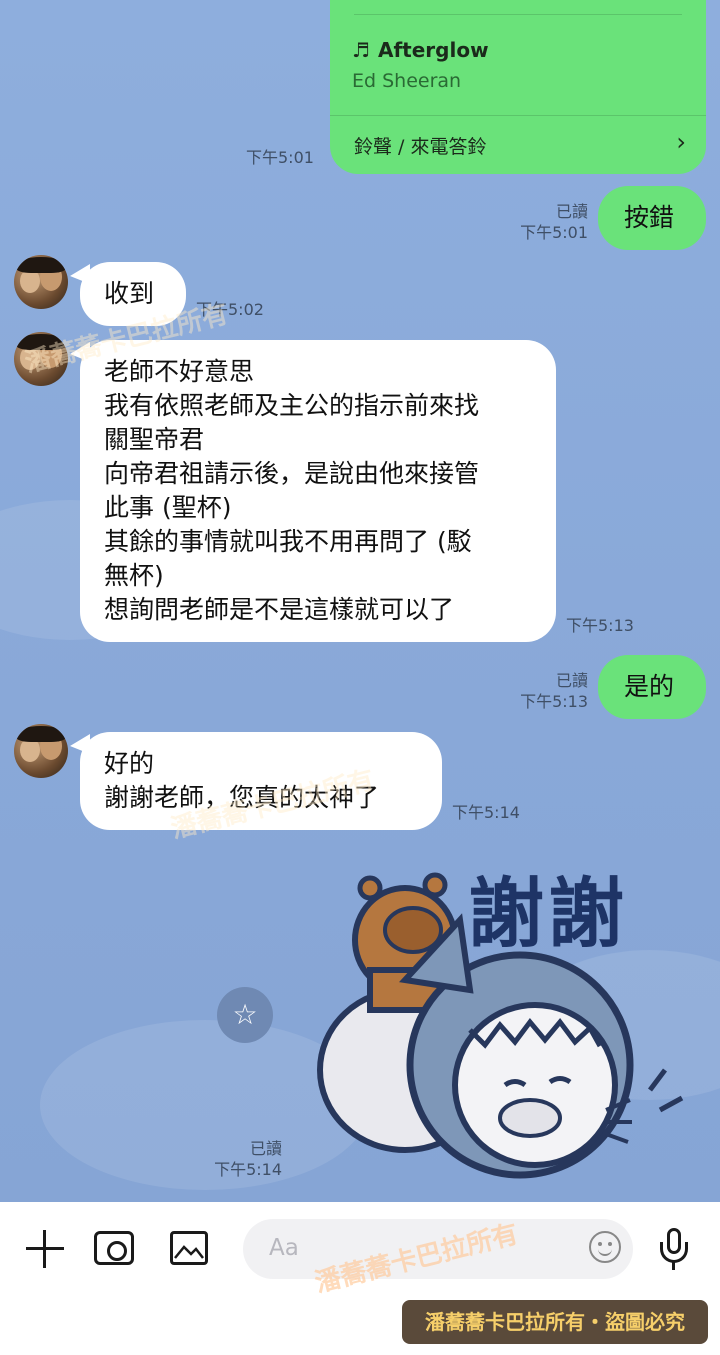 This screenshot has width=720, height=1355. I want to click on camera-icon, so click(114, 1248).